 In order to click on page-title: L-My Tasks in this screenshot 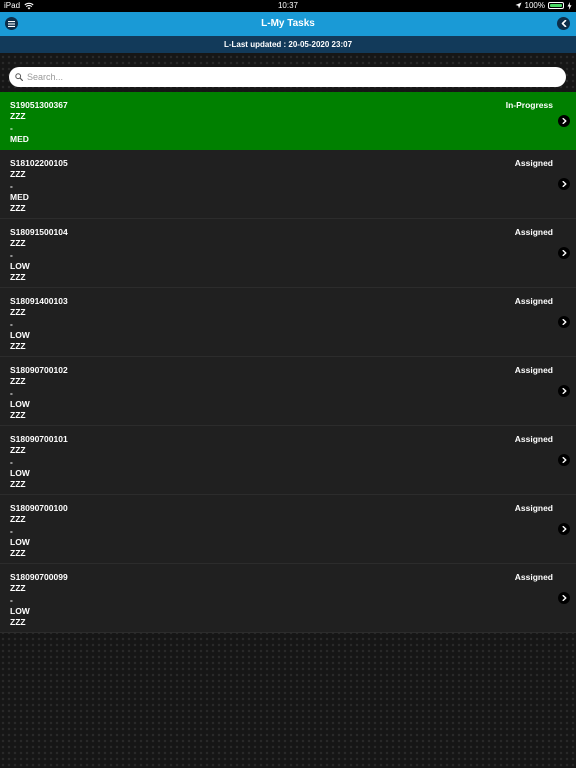, I will do `click(288, 23)`.